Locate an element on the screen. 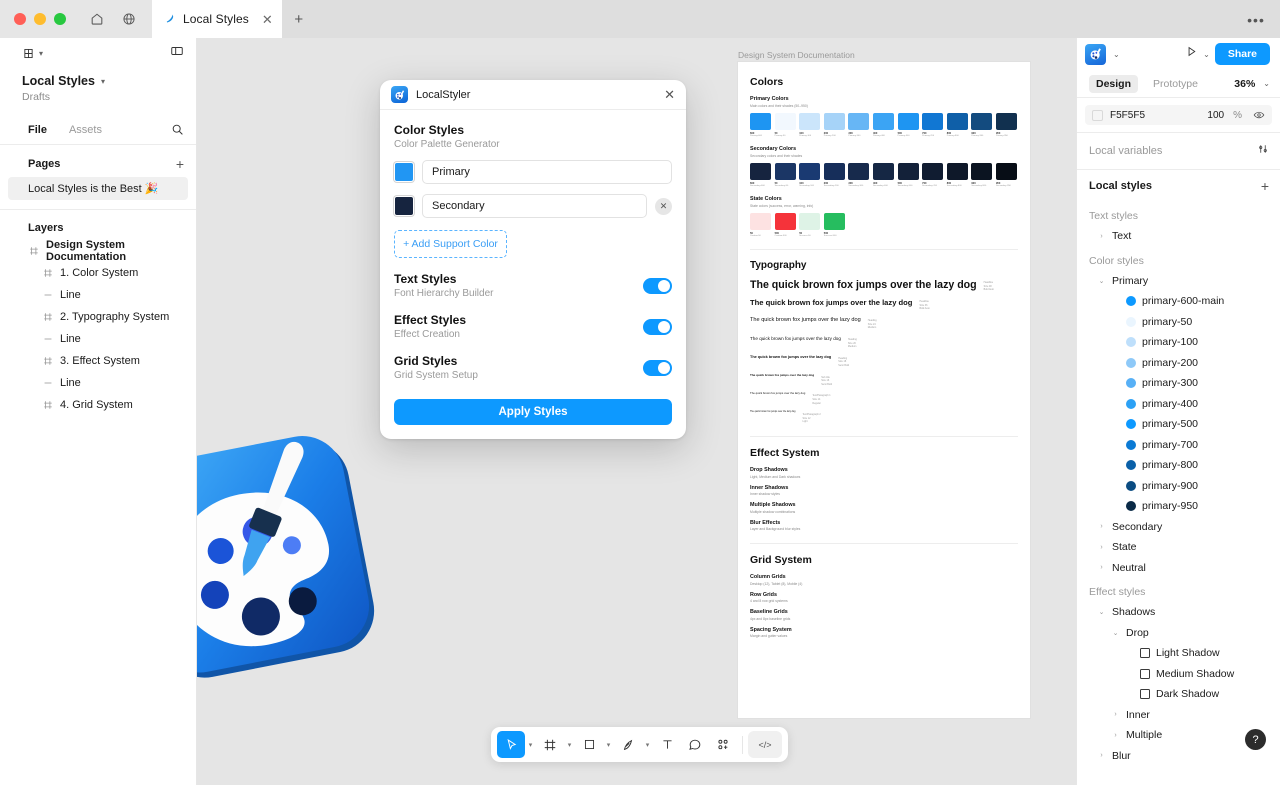  layer-item: 4. Grid System is located at coordinates (98, 405).